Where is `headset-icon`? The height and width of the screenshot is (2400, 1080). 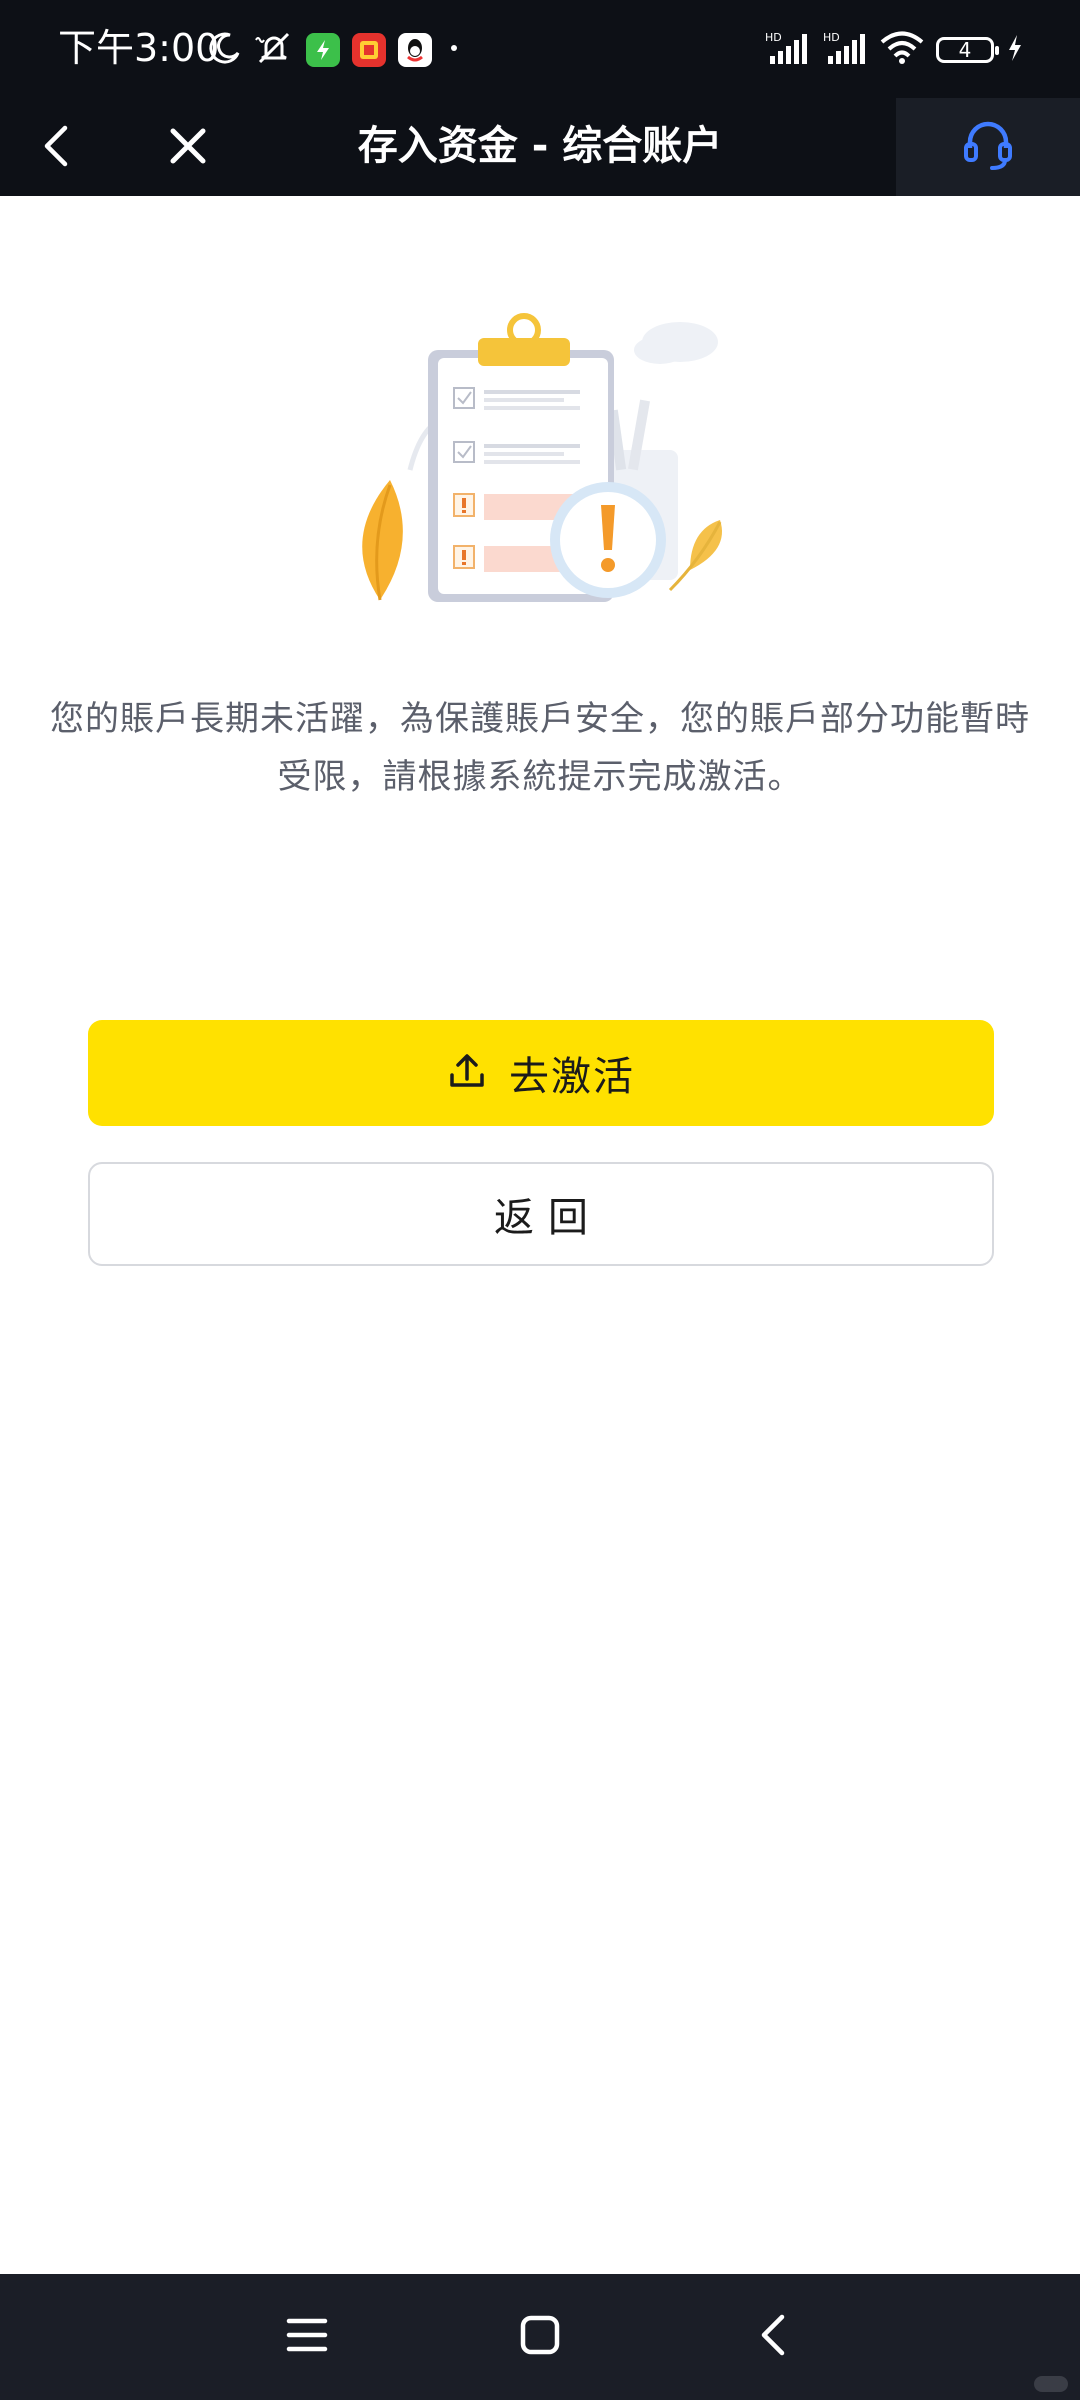 headset-icon is located at coordinates (988, 147).